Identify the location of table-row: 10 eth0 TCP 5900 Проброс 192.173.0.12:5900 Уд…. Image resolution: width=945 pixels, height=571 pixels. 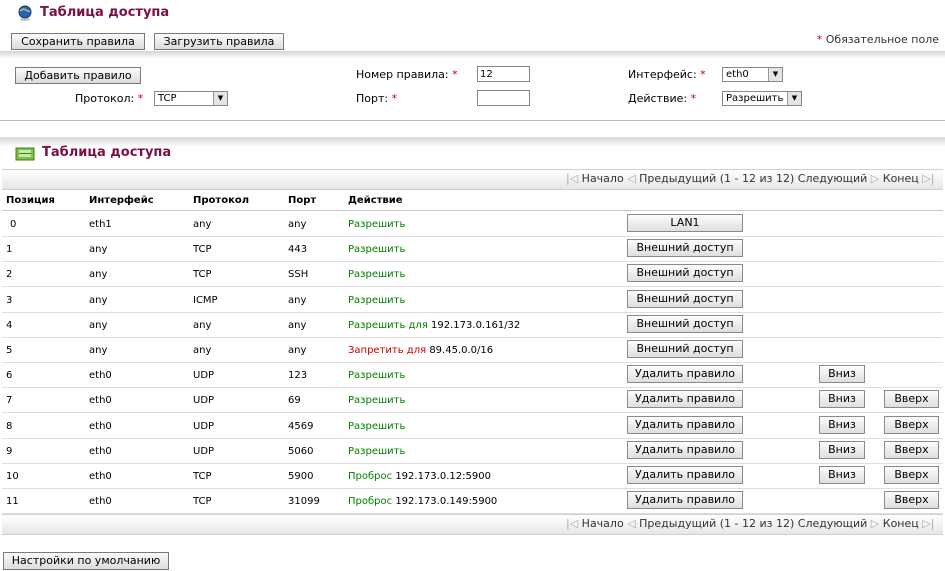
(472, 476).